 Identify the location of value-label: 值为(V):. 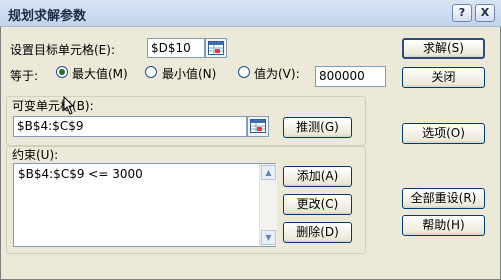
(277, 74).